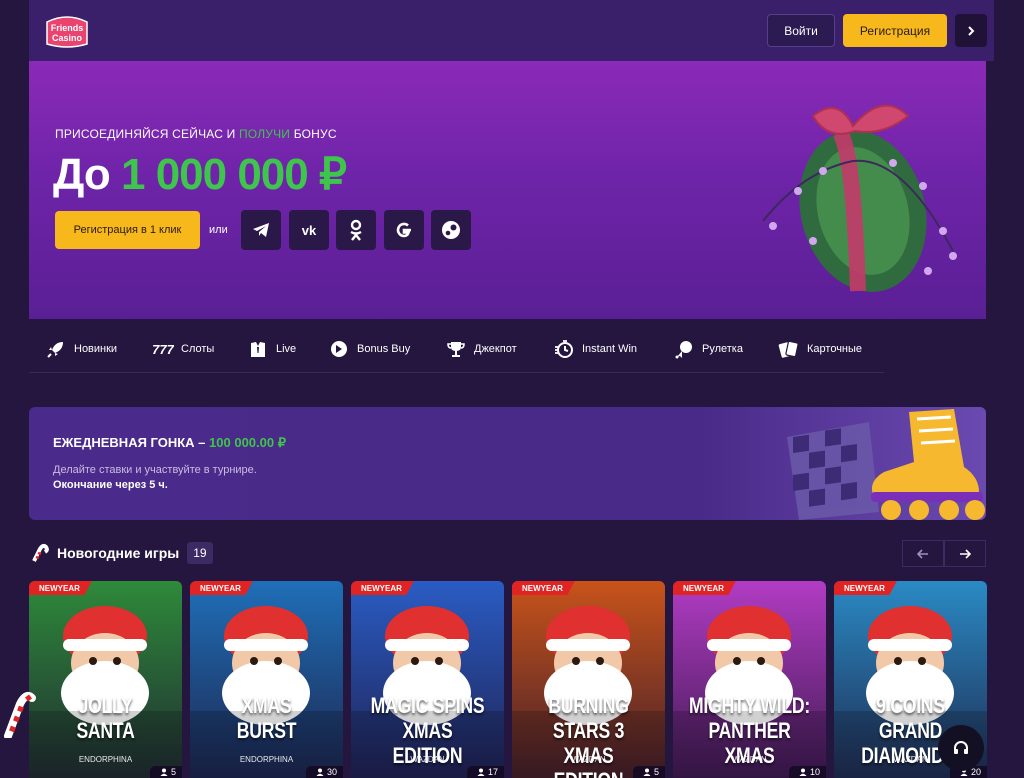 This screenshot has height=778, width=1024. What do you see at coordinates (588, 735) in the screenshot?
I see `game-title: BURNING STARS 3 XMAS EDITION` at bounding box center [588, 735].